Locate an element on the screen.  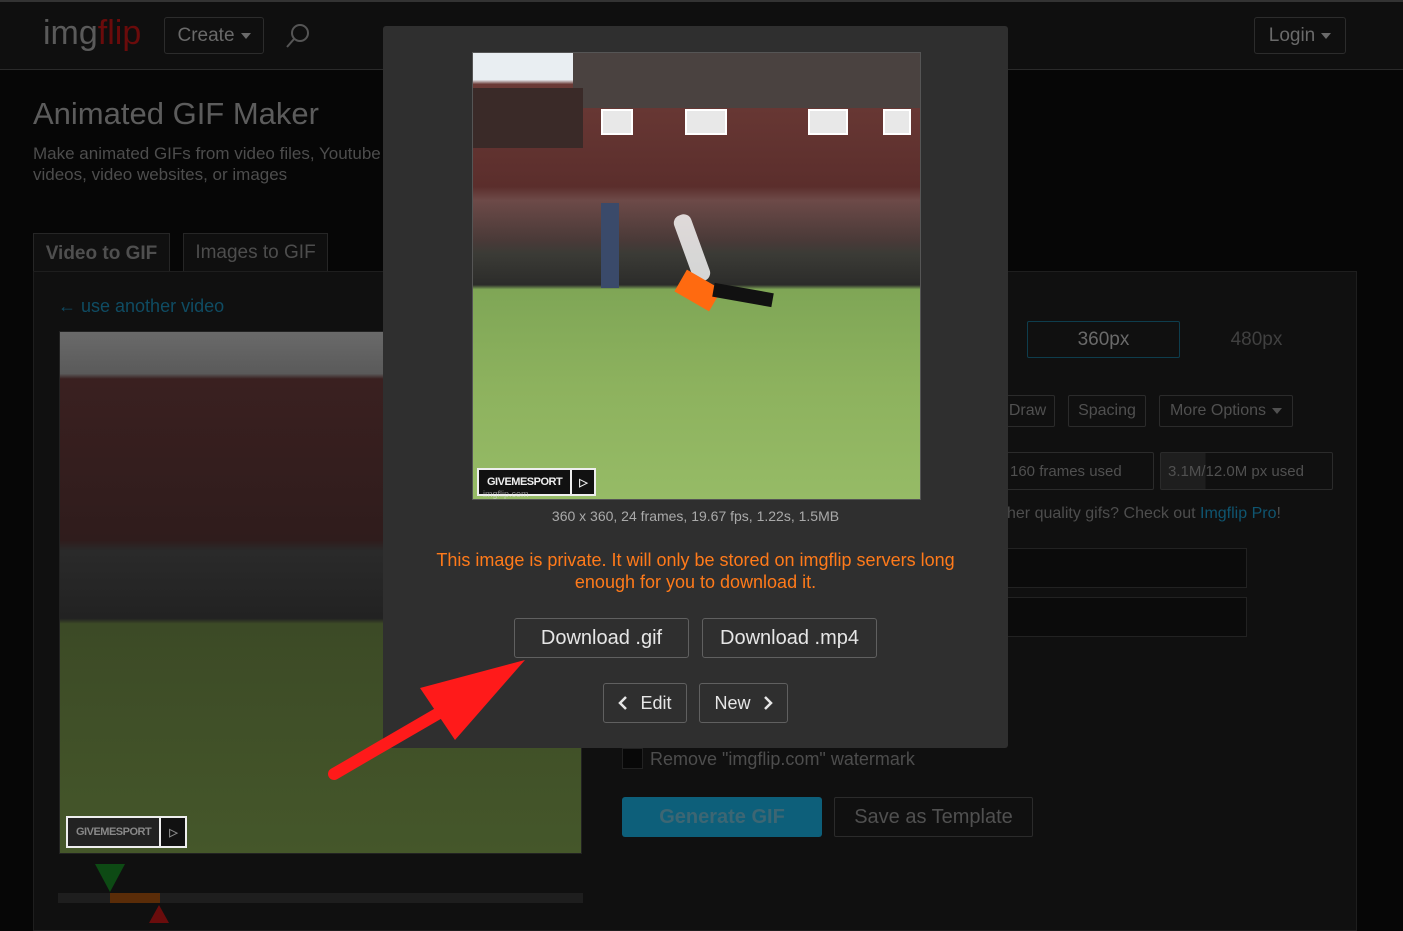
remove-watermark-checkbox is located at coordinates (632, 758).